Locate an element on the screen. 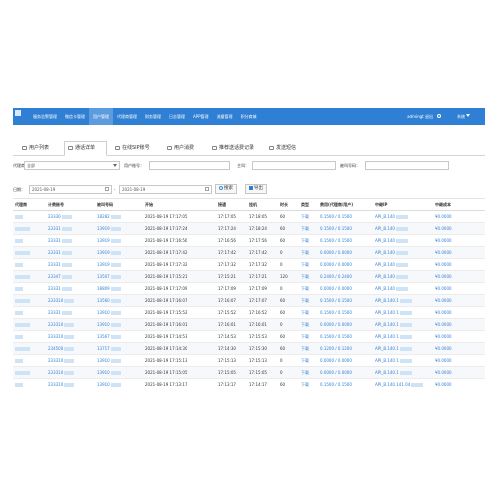 Image resolution: width=500 pixels, height=500 pixels. table-cell: 234500 is located at coordinates (61, 348).